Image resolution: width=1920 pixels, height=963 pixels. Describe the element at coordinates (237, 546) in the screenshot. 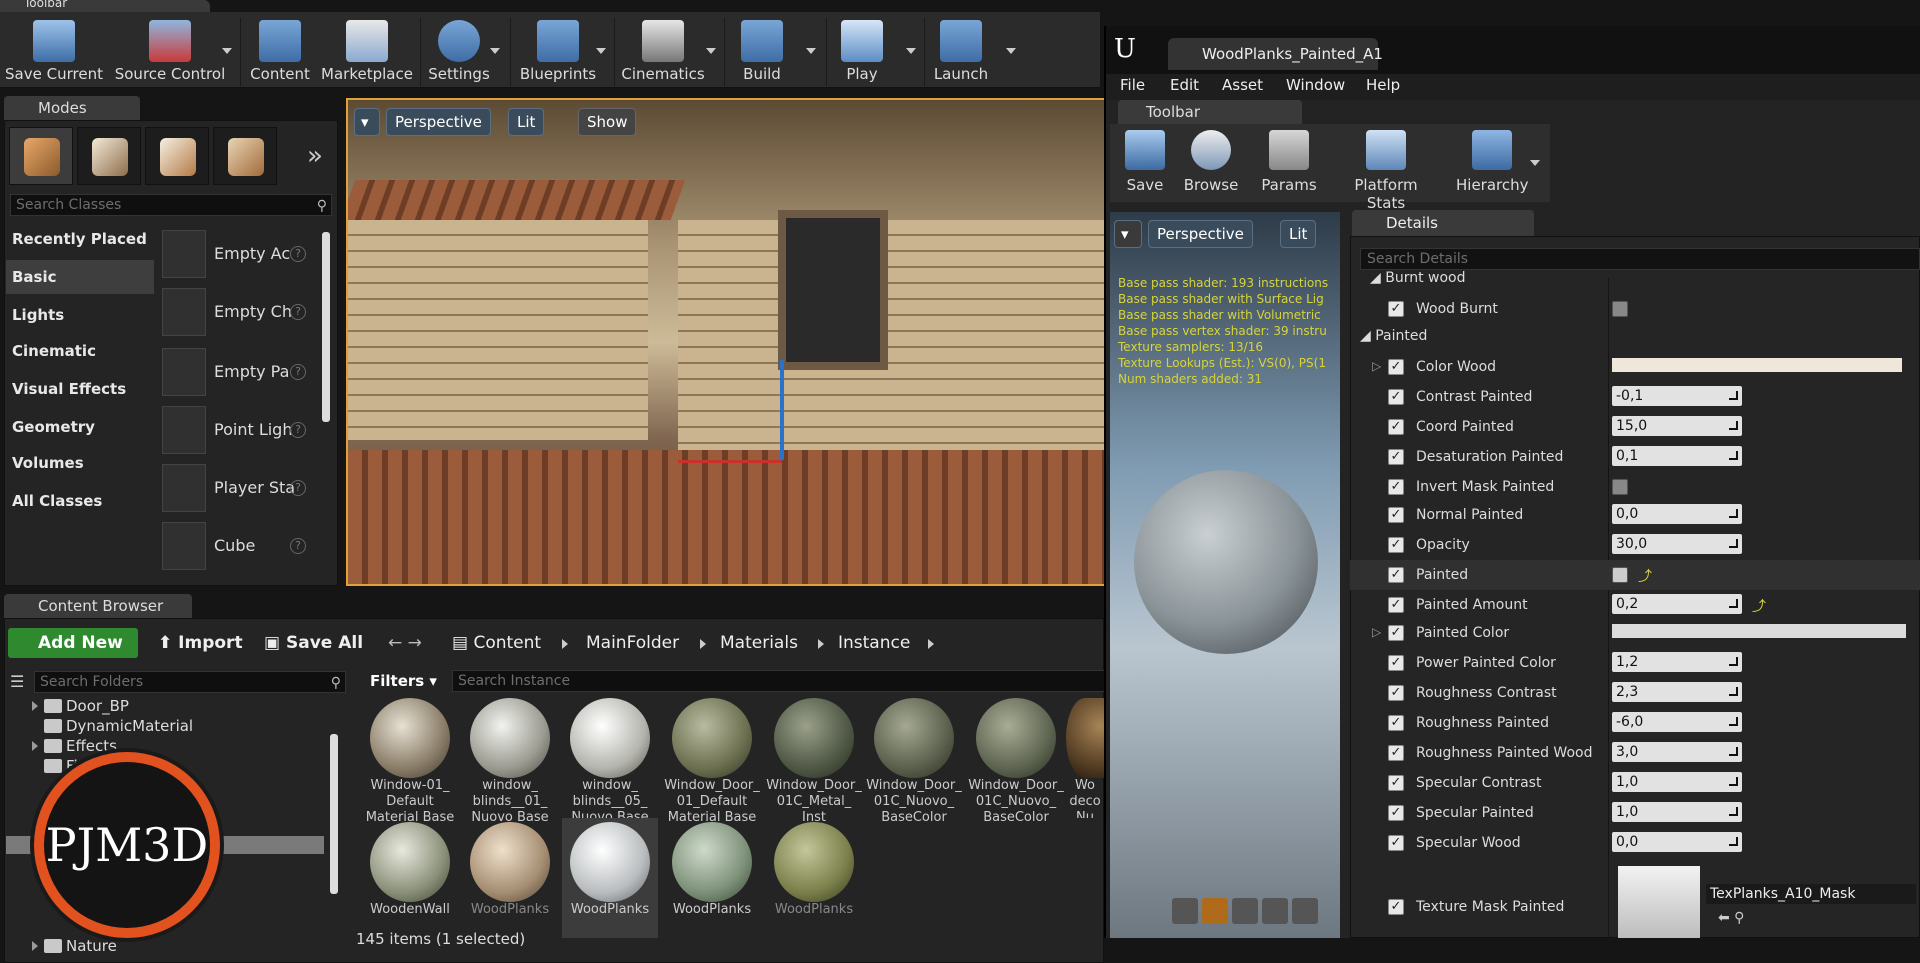

I see `place-item-cube: Cube?` at that location.